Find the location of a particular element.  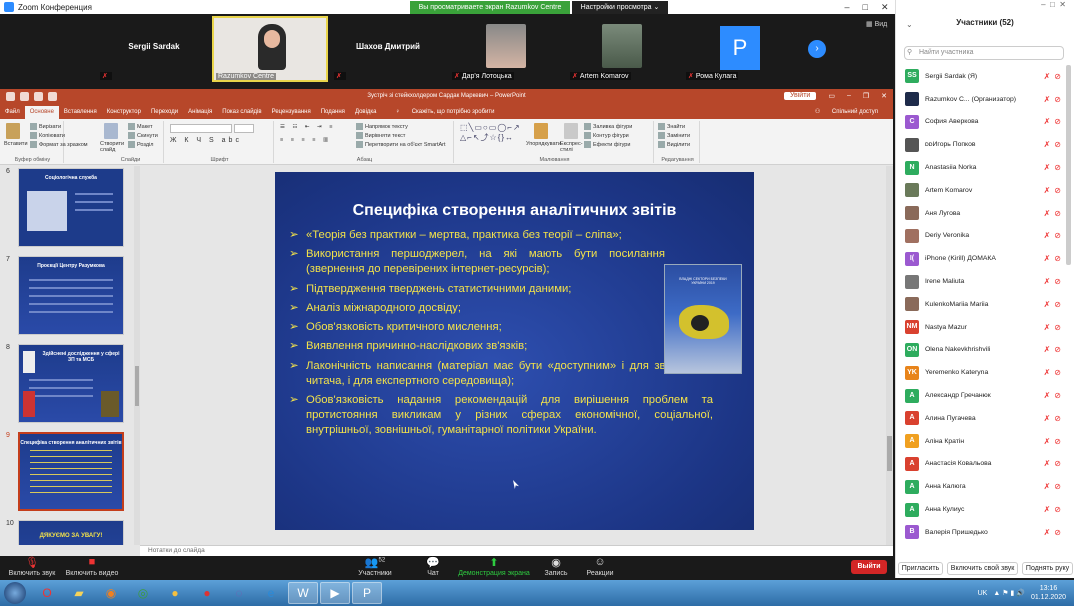

firefox-icon: ◉ is located at coordinates (111, 593).